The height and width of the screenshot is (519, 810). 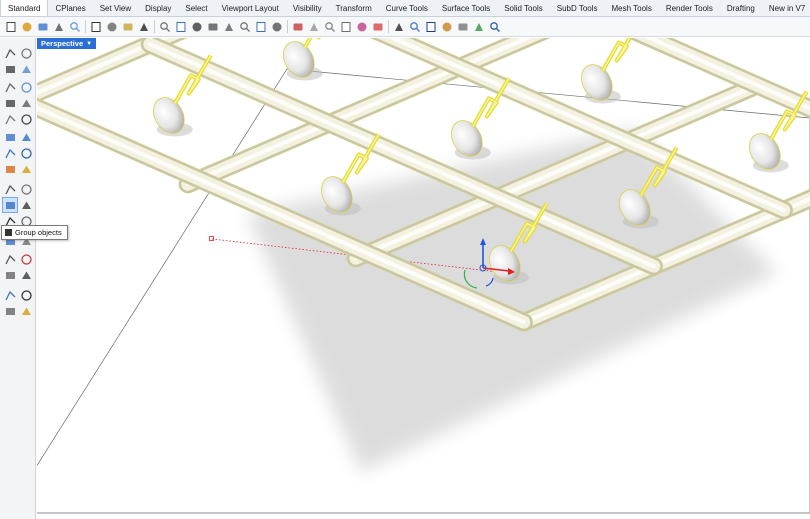 I want to click on analyze-icon, so click(x=26, y=259).